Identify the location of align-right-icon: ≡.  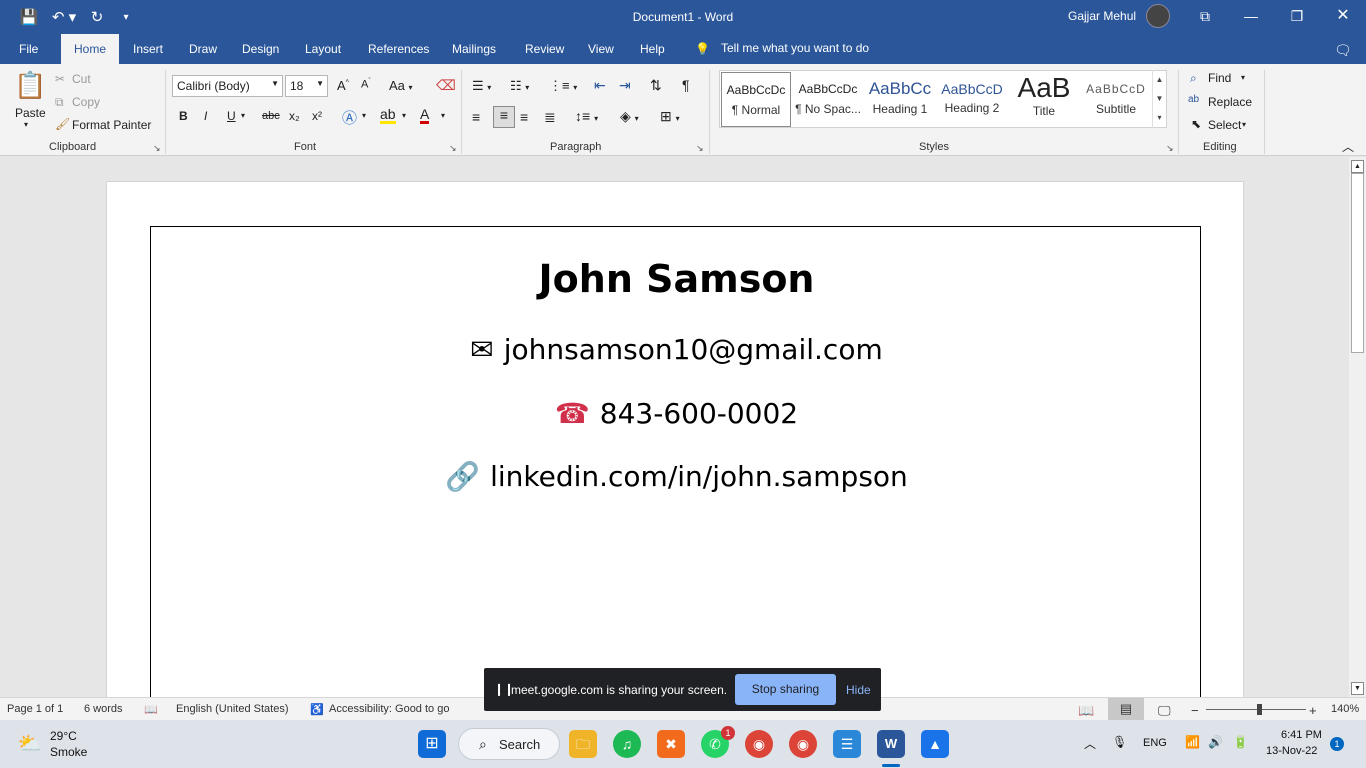
(524, 117).